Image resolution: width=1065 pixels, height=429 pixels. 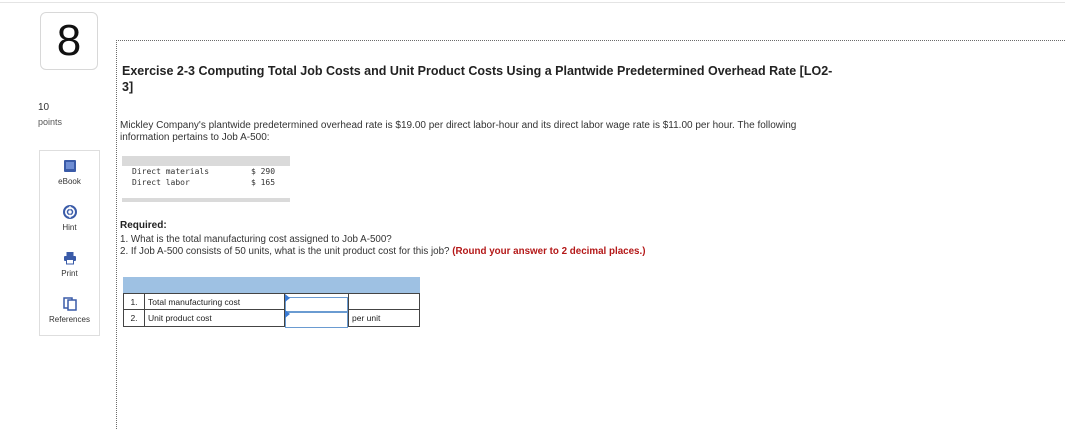 I want to click on answer-table-header, so click(x=271, y=285).